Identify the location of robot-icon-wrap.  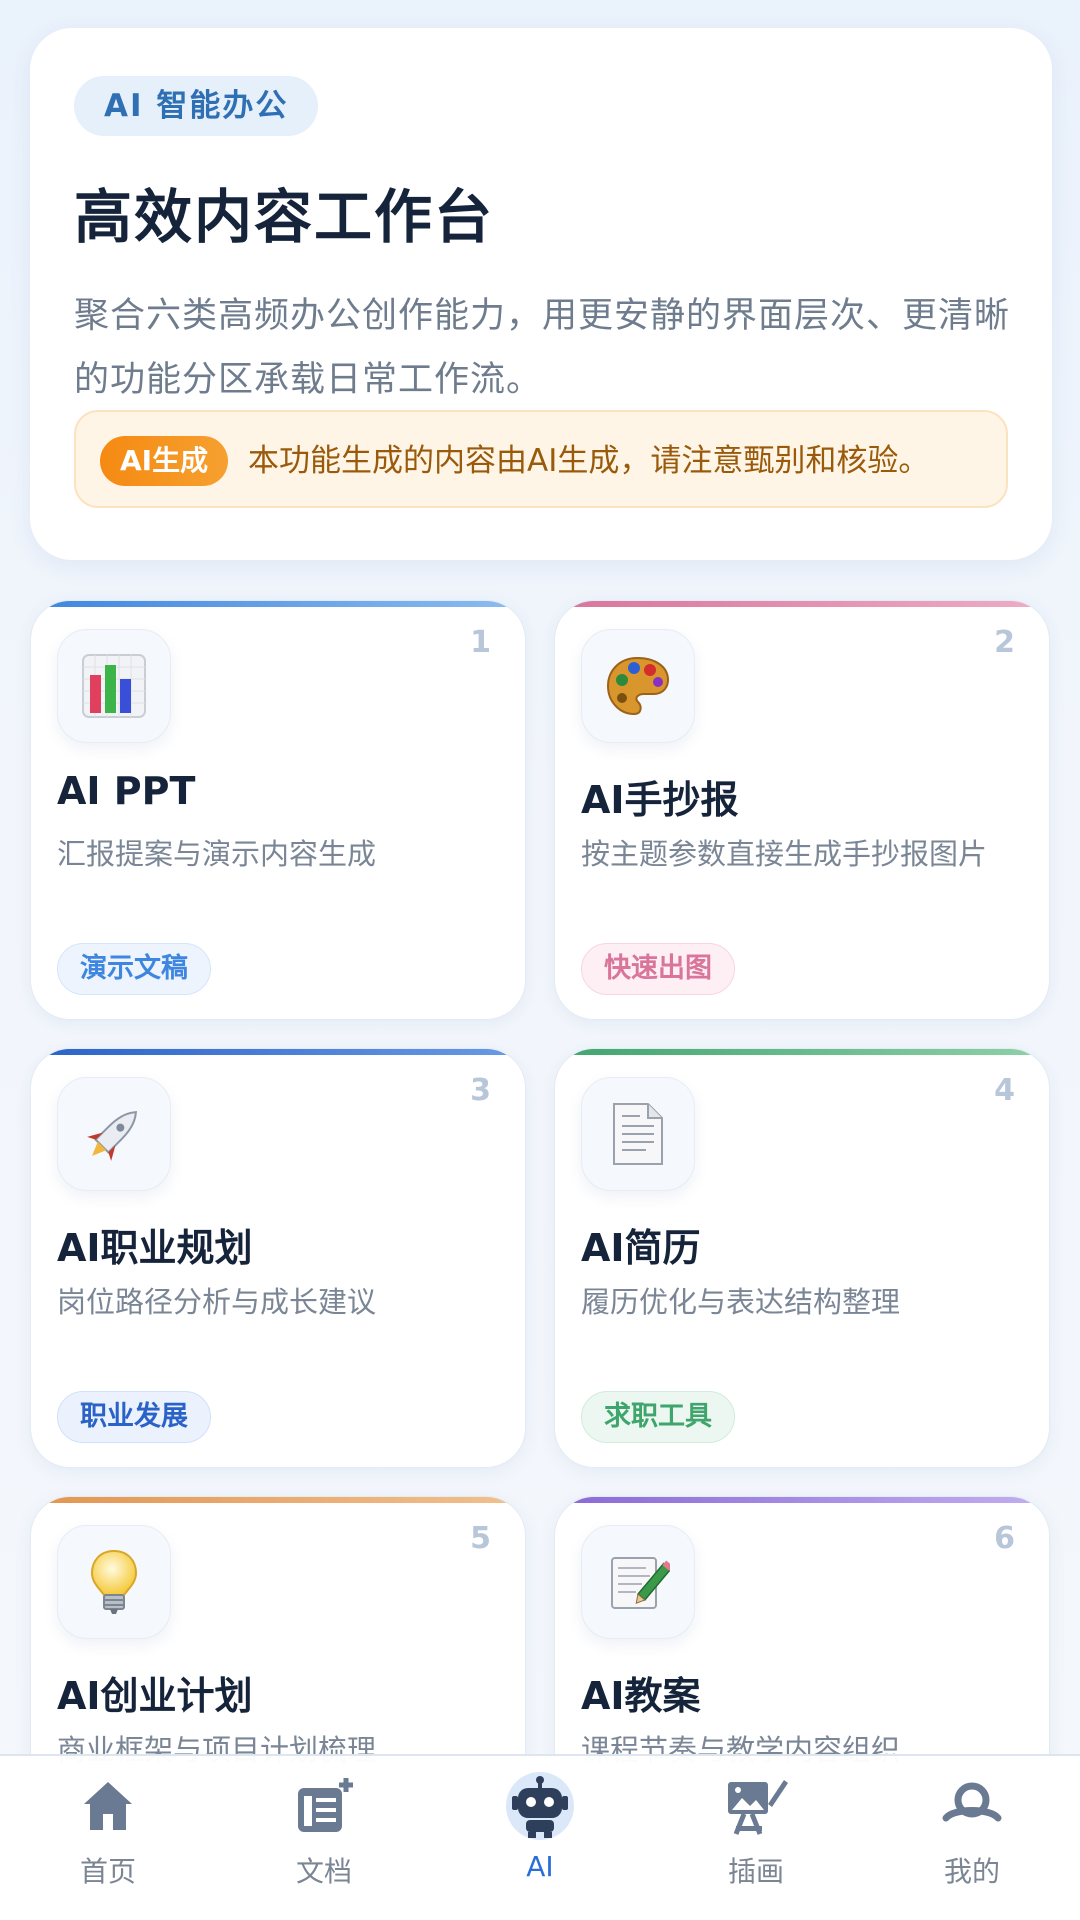
(540, 1806).